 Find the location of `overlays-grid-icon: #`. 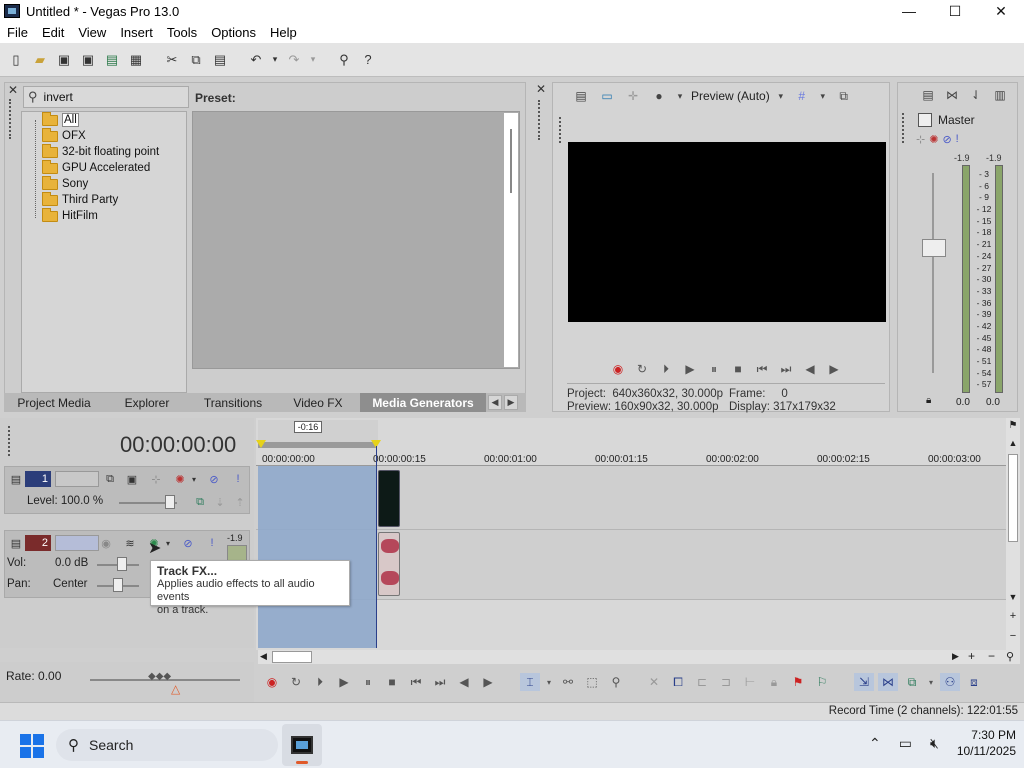

overlays-grid-icon: # is located at coordinates (802, 96).